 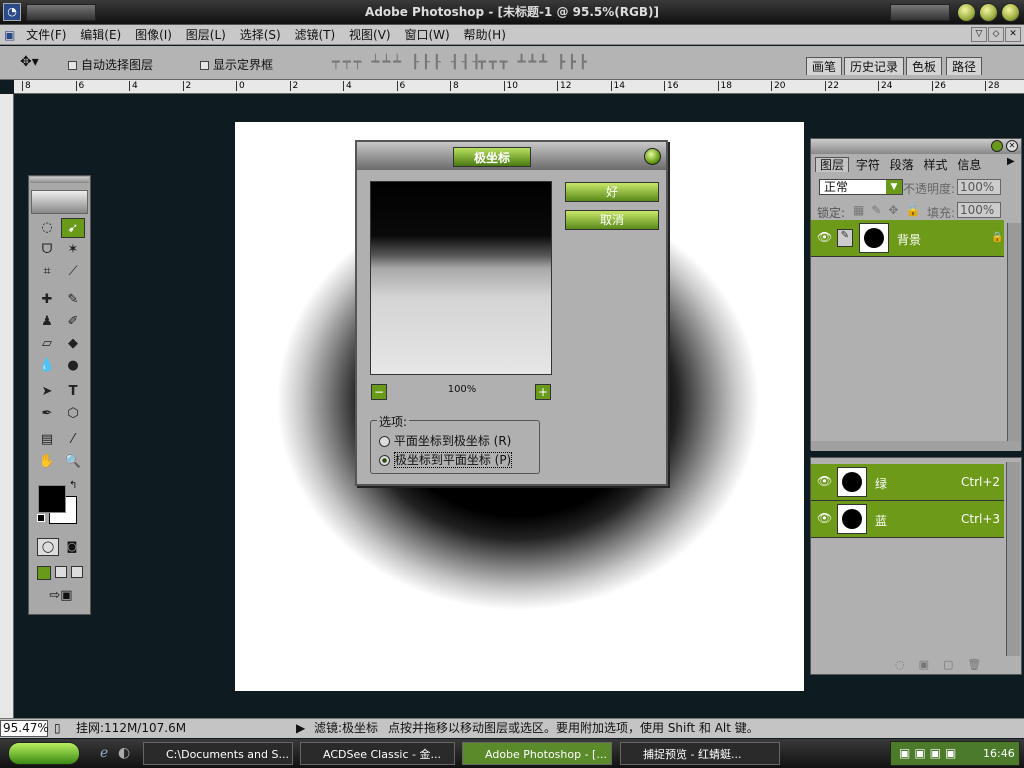 What do you see at coordinates (1013, 34) in the screenshot?
I see `doc-close-icon: ✕` at bounding box center [1013, 34].